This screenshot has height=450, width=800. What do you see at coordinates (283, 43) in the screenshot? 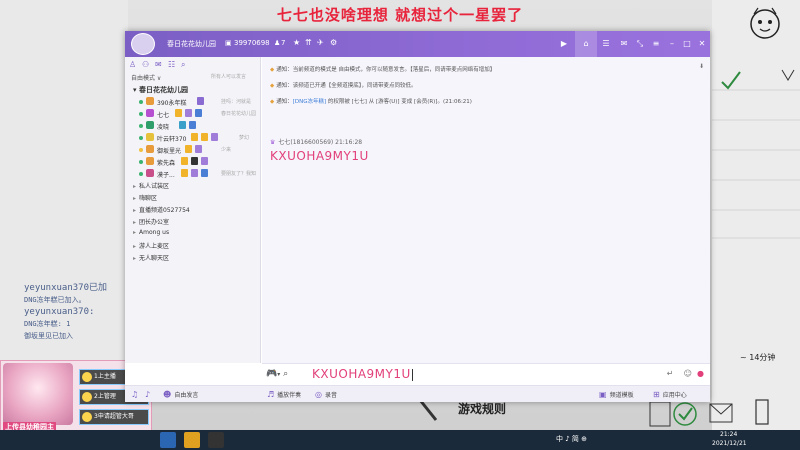
I see `online-count: 7` at bounding box center [283, 43].